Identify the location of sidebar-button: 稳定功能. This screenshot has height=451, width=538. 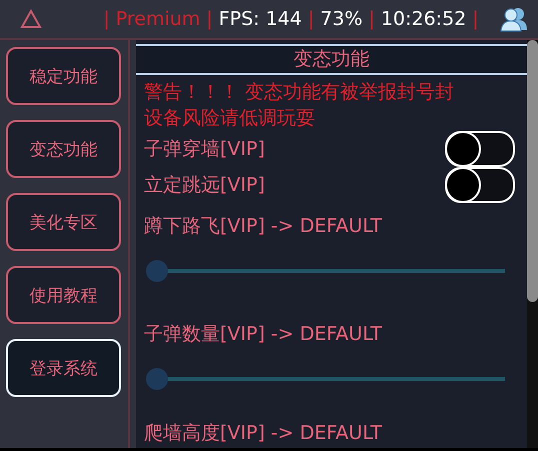
(63, 76).